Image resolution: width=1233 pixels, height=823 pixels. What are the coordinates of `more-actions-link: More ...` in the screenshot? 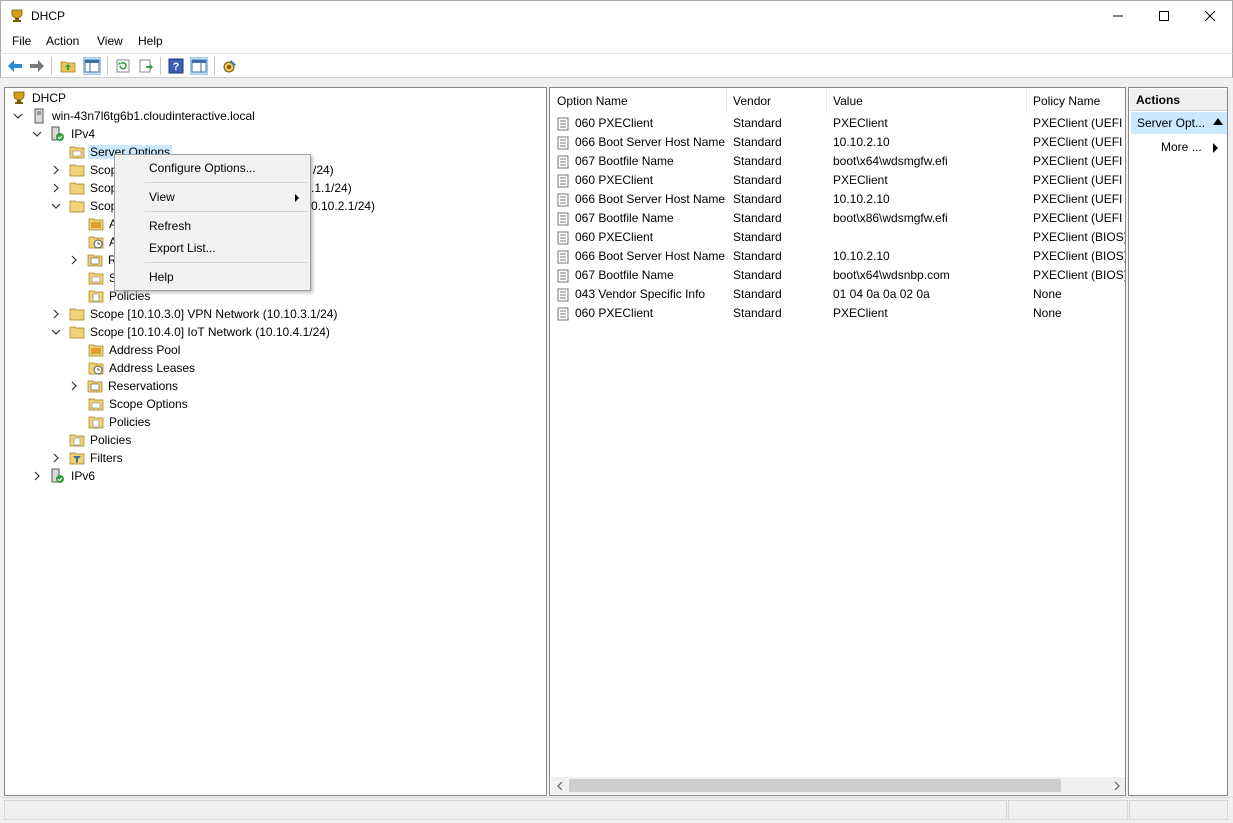 It's located at (1181, 147).